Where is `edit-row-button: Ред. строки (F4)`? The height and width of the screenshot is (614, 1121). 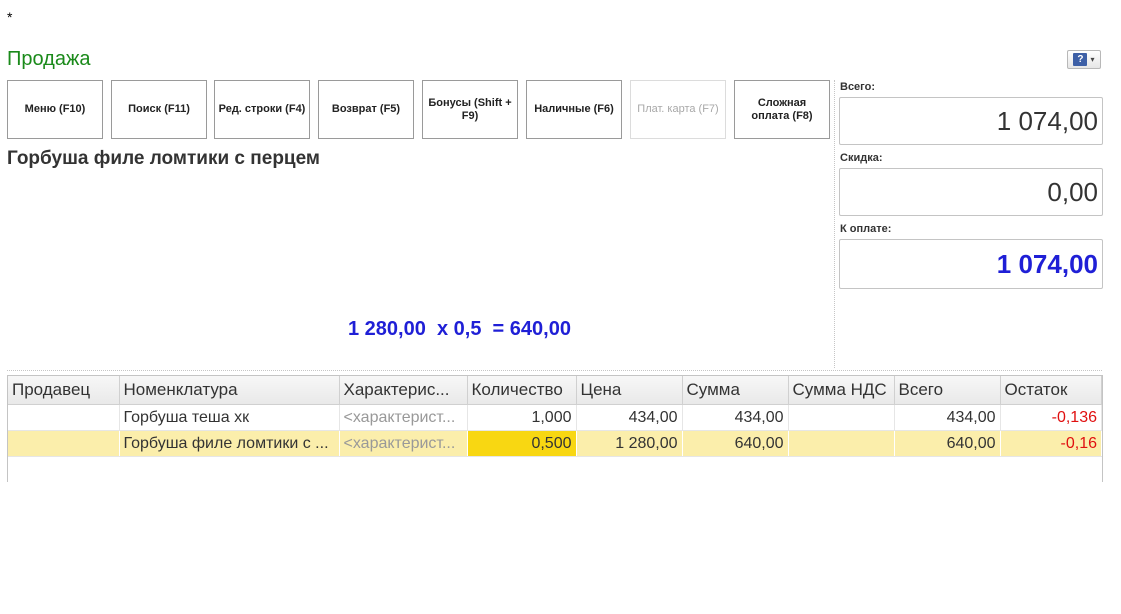 edit-row-button: Ред. строки (F4) is located at coordinates (262, 109).